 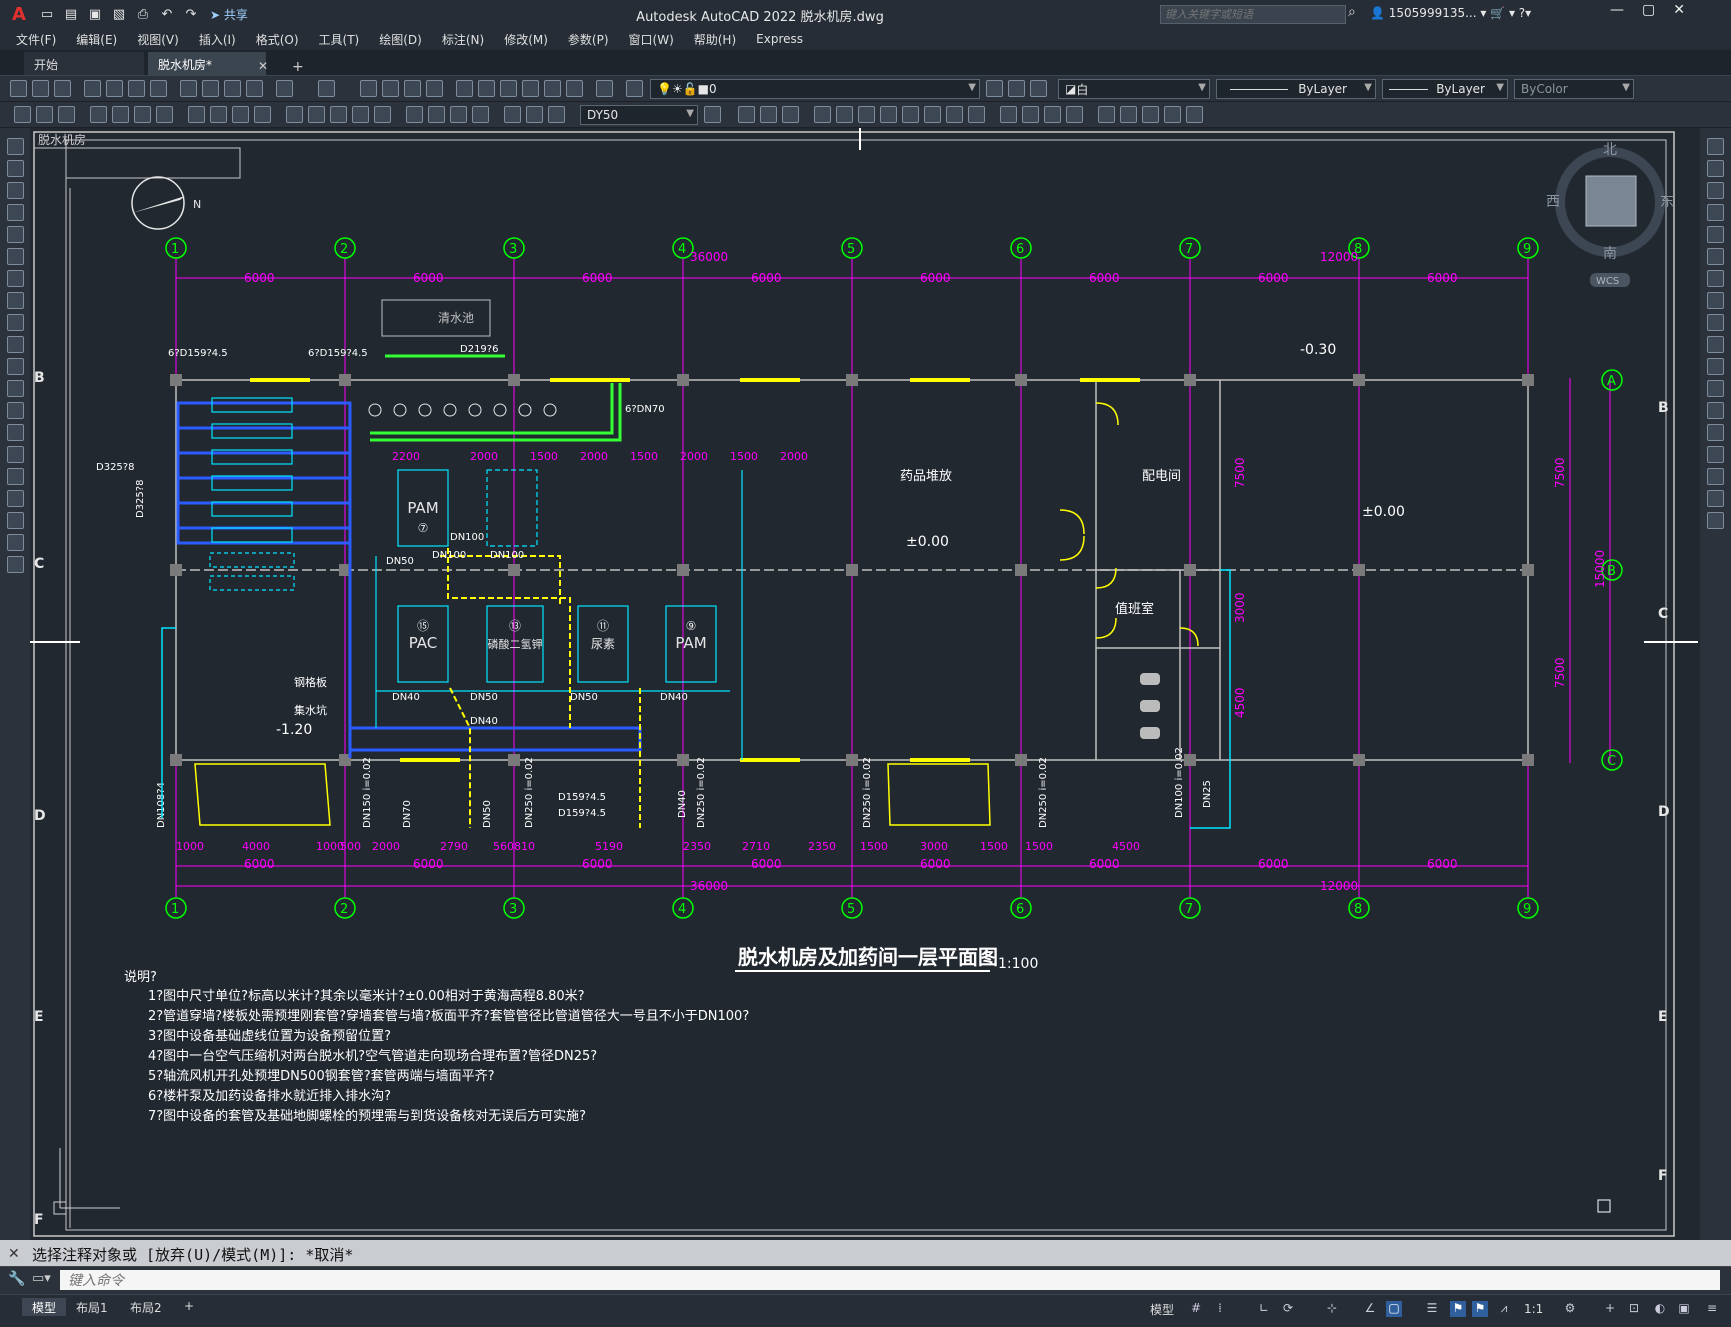 What do you see at coordinates (15, 454) in the screenshot?
I see `hatch-icon` at bounding box center [15, 454].